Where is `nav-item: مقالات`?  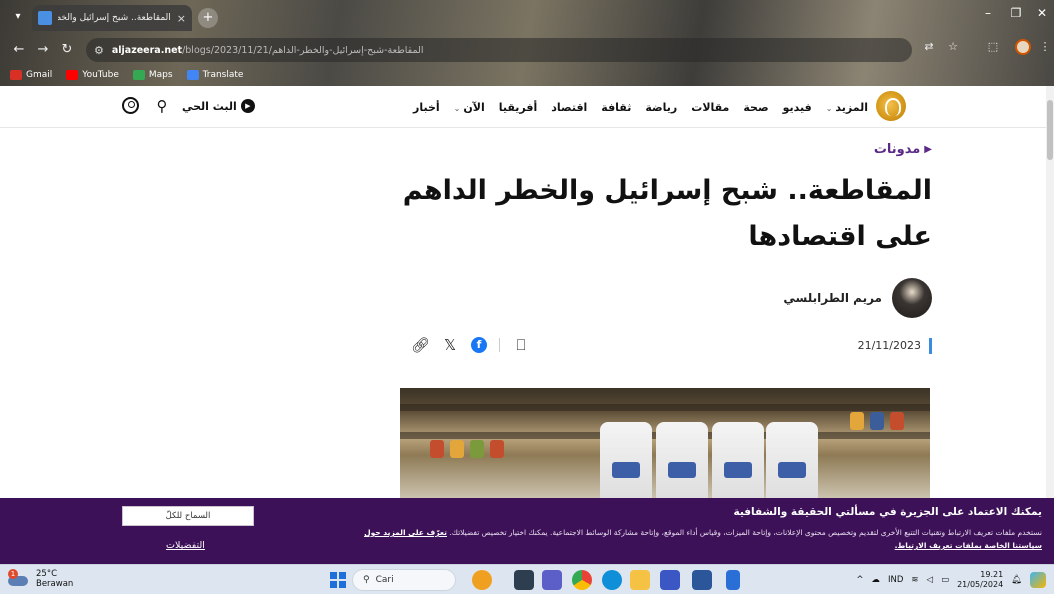 nav-item: مقالات is located at coordinates (710, 107).